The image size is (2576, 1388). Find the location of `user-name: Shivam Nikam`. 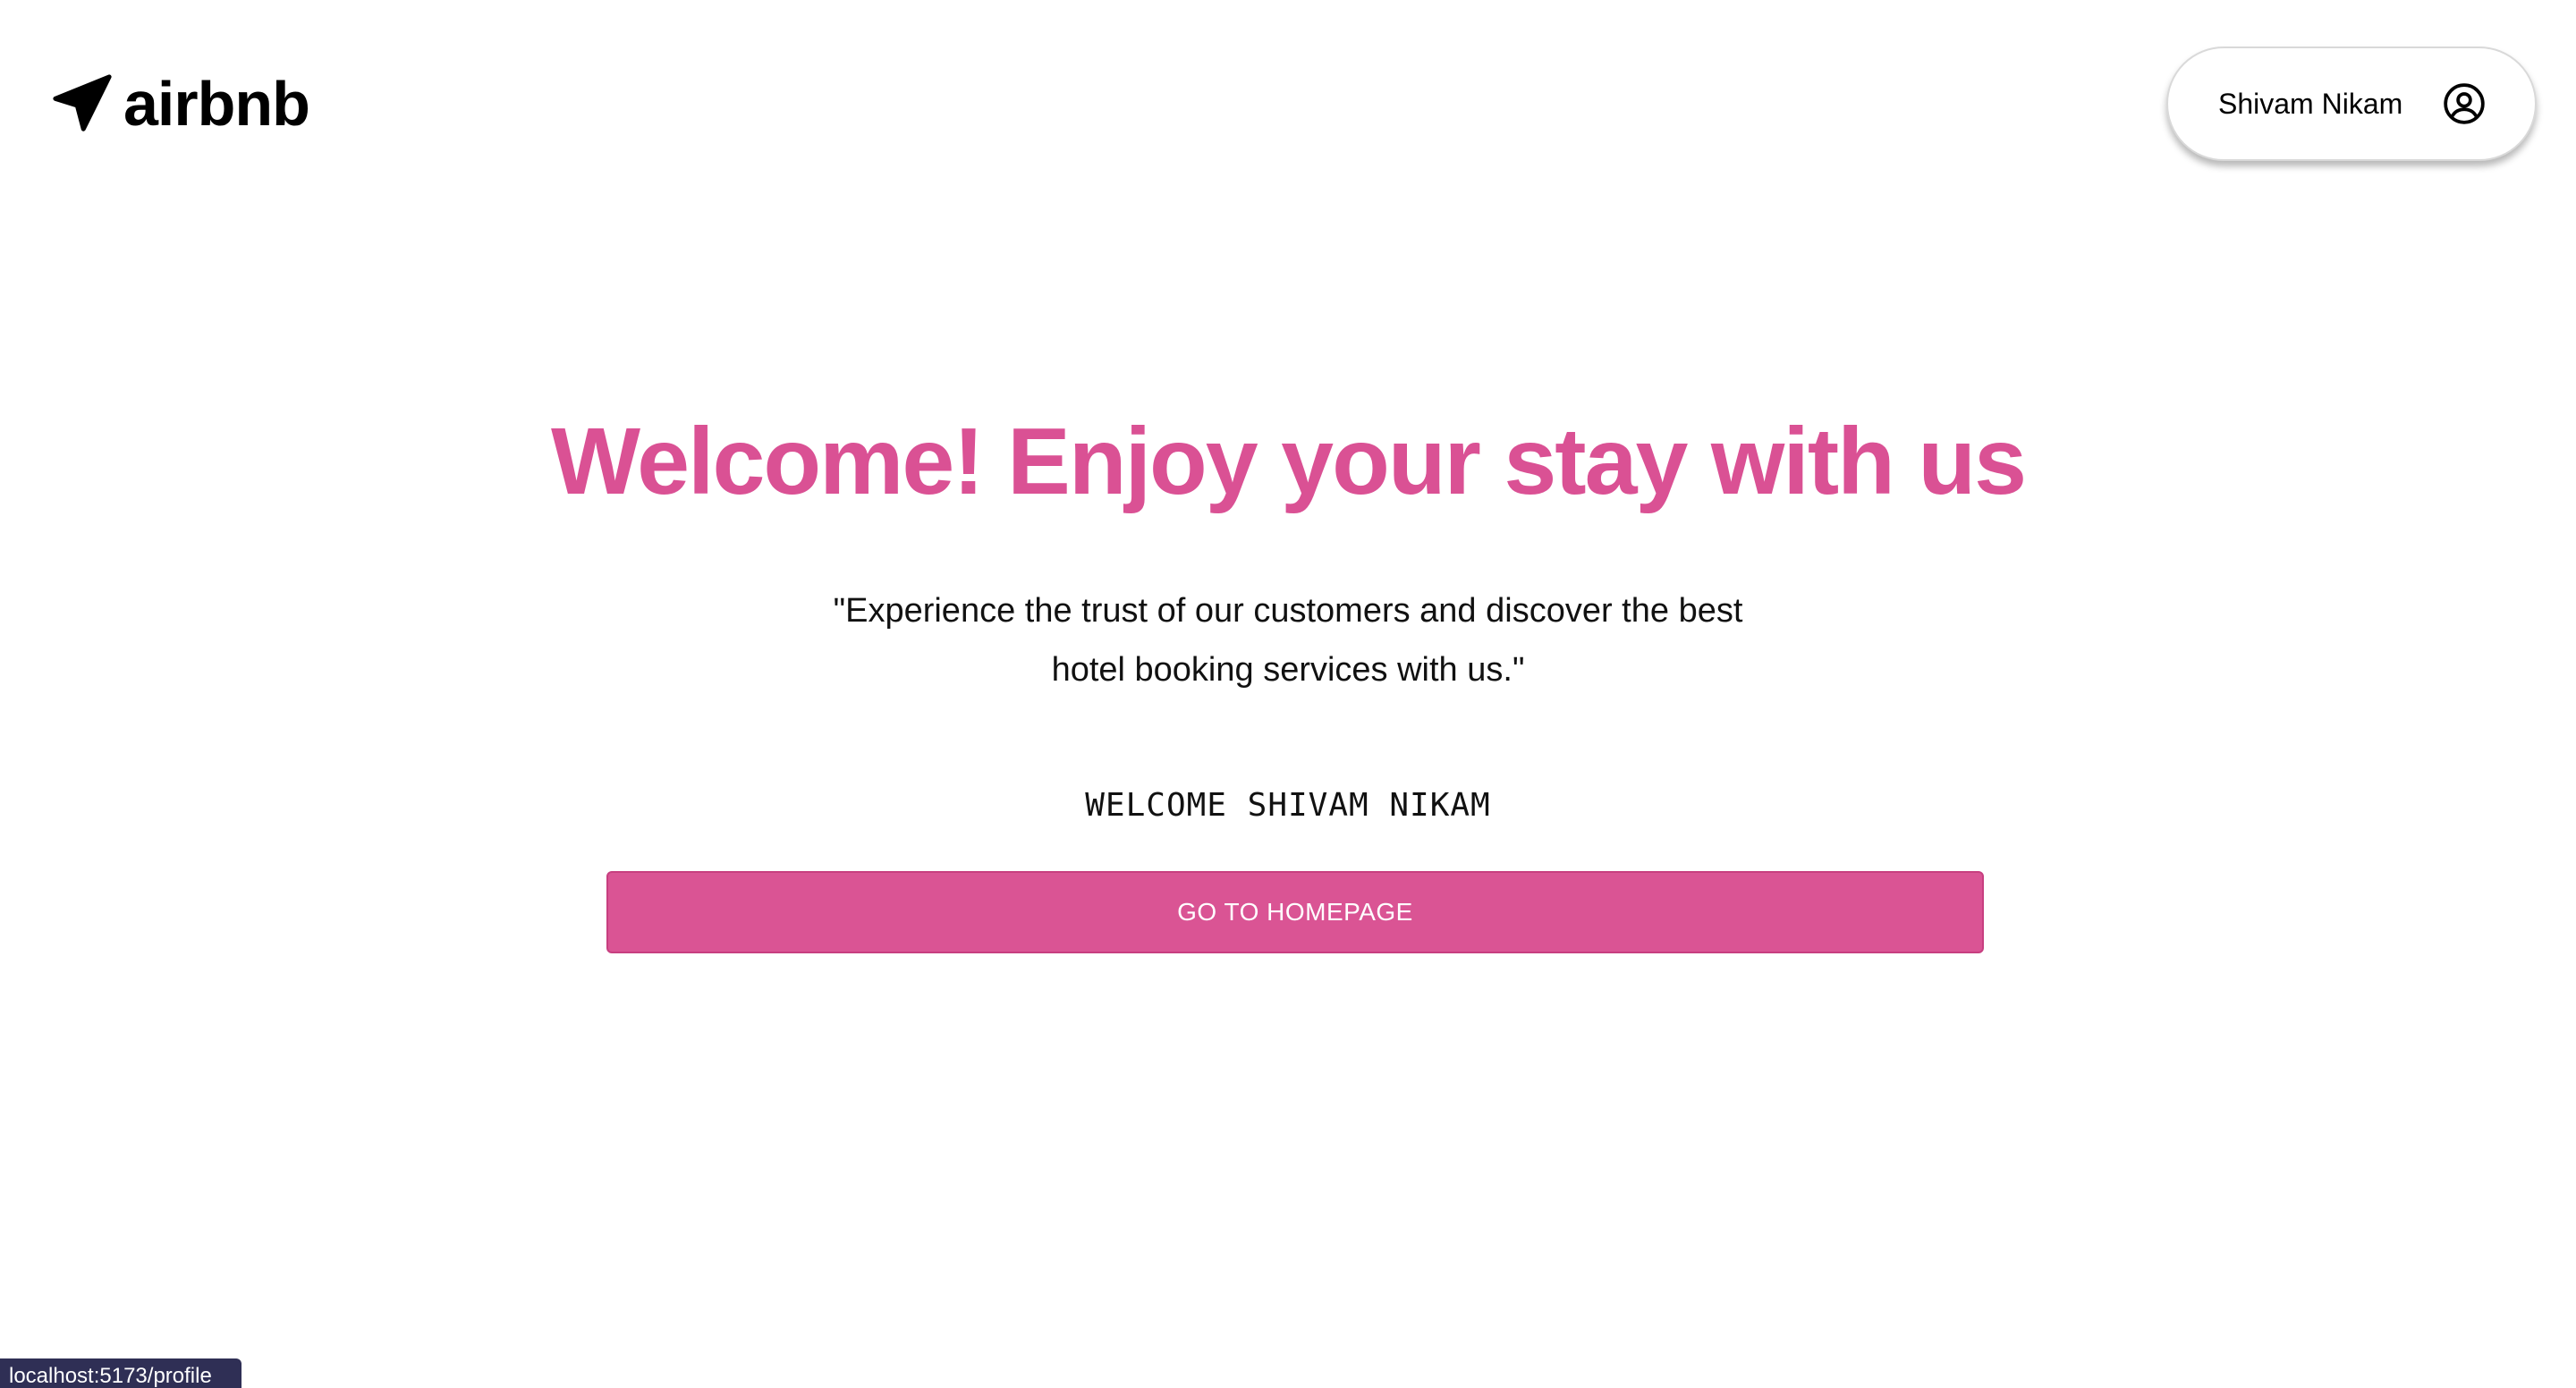

user-name: Shivam Nikam is located at coordinates (2310, 104).